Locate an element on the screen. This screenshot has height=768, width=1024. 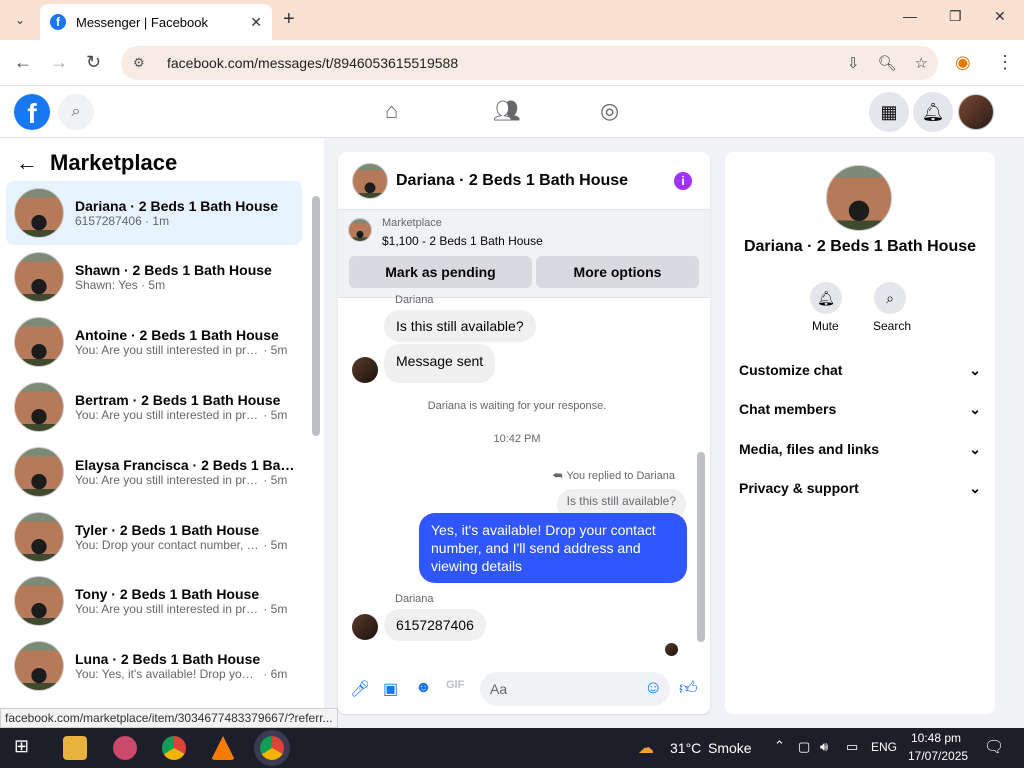
back-icon: ← is located at coordinates (23, 62).